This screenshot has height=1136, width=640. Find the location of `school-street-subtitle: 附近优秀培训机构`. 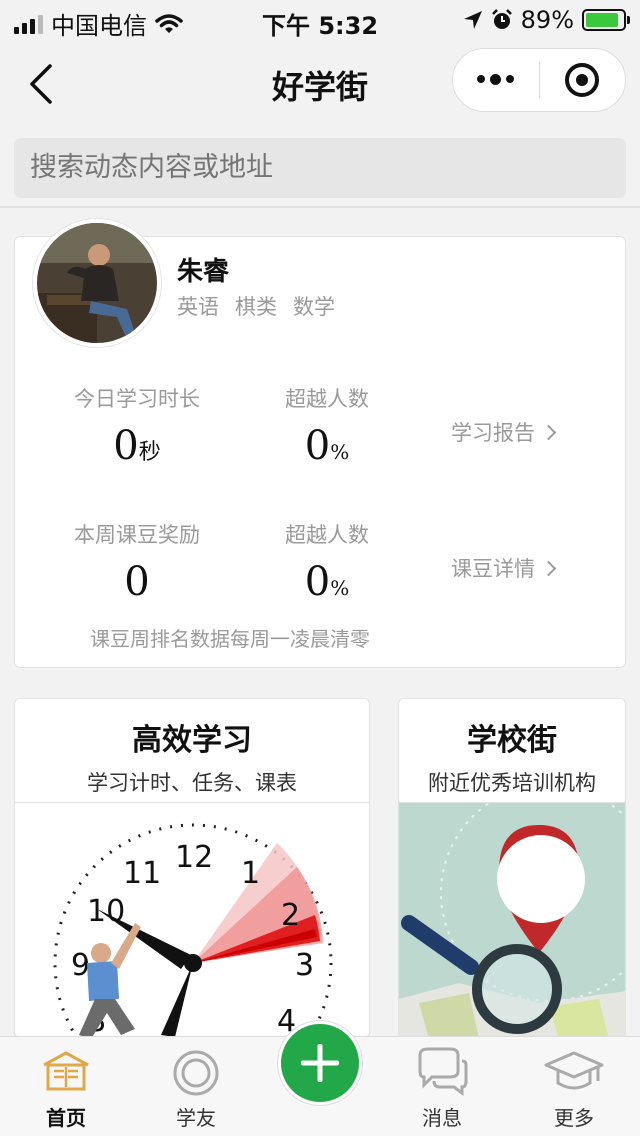

school-street-subtitle: 附近优秀培训机构 is located at coordinates (512, 783).